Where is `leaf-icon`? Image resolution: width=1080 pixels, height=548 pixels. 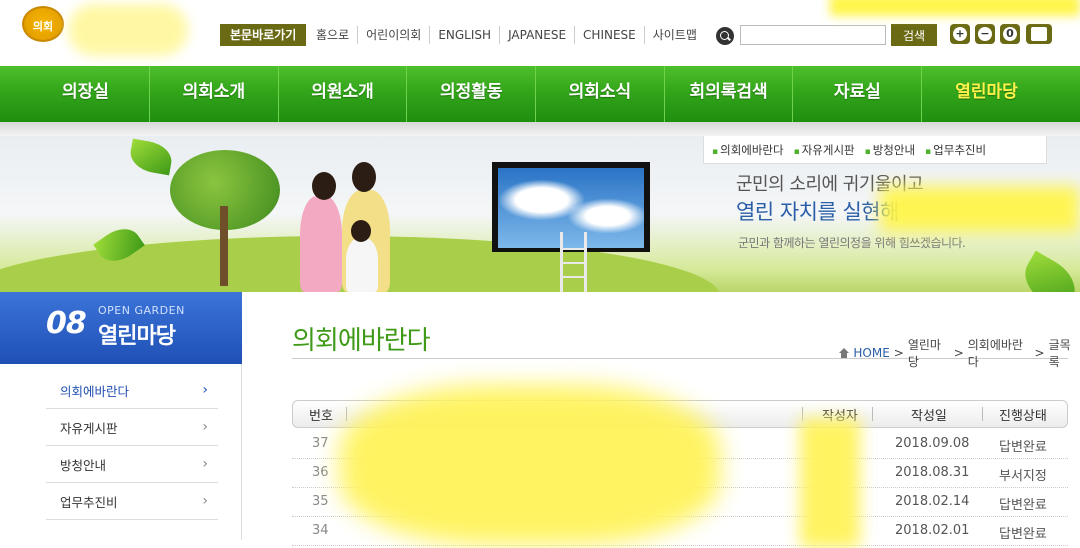 leaf-icon is located at coordinates (1047, 271).